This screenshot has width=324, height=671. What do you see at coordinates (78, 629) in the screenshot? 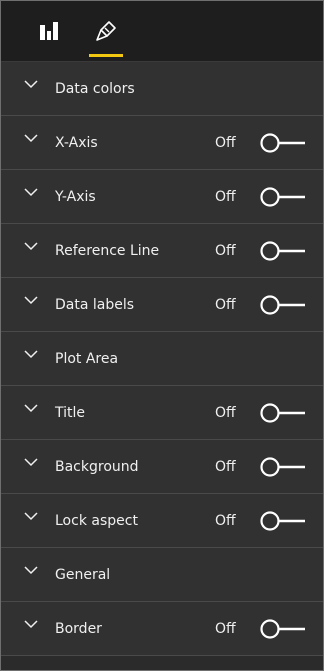
I see `section-label: Border` at bounding box center [78, 629].